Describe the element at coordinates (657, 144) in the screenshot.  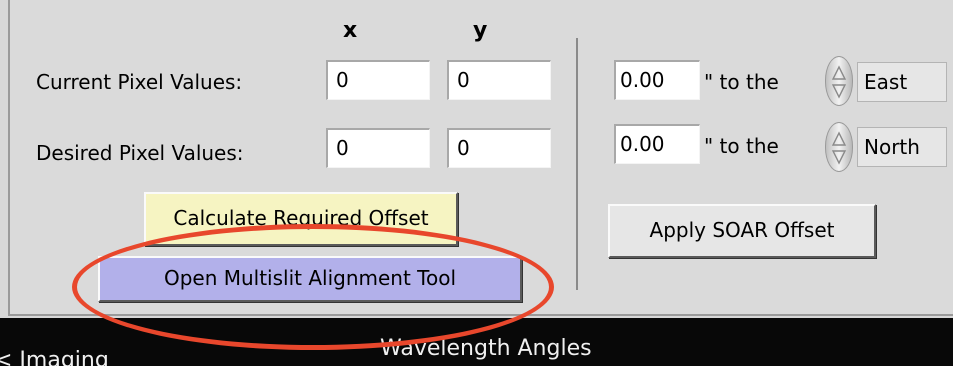
I see `north-offset-input: 0.00` at that location.